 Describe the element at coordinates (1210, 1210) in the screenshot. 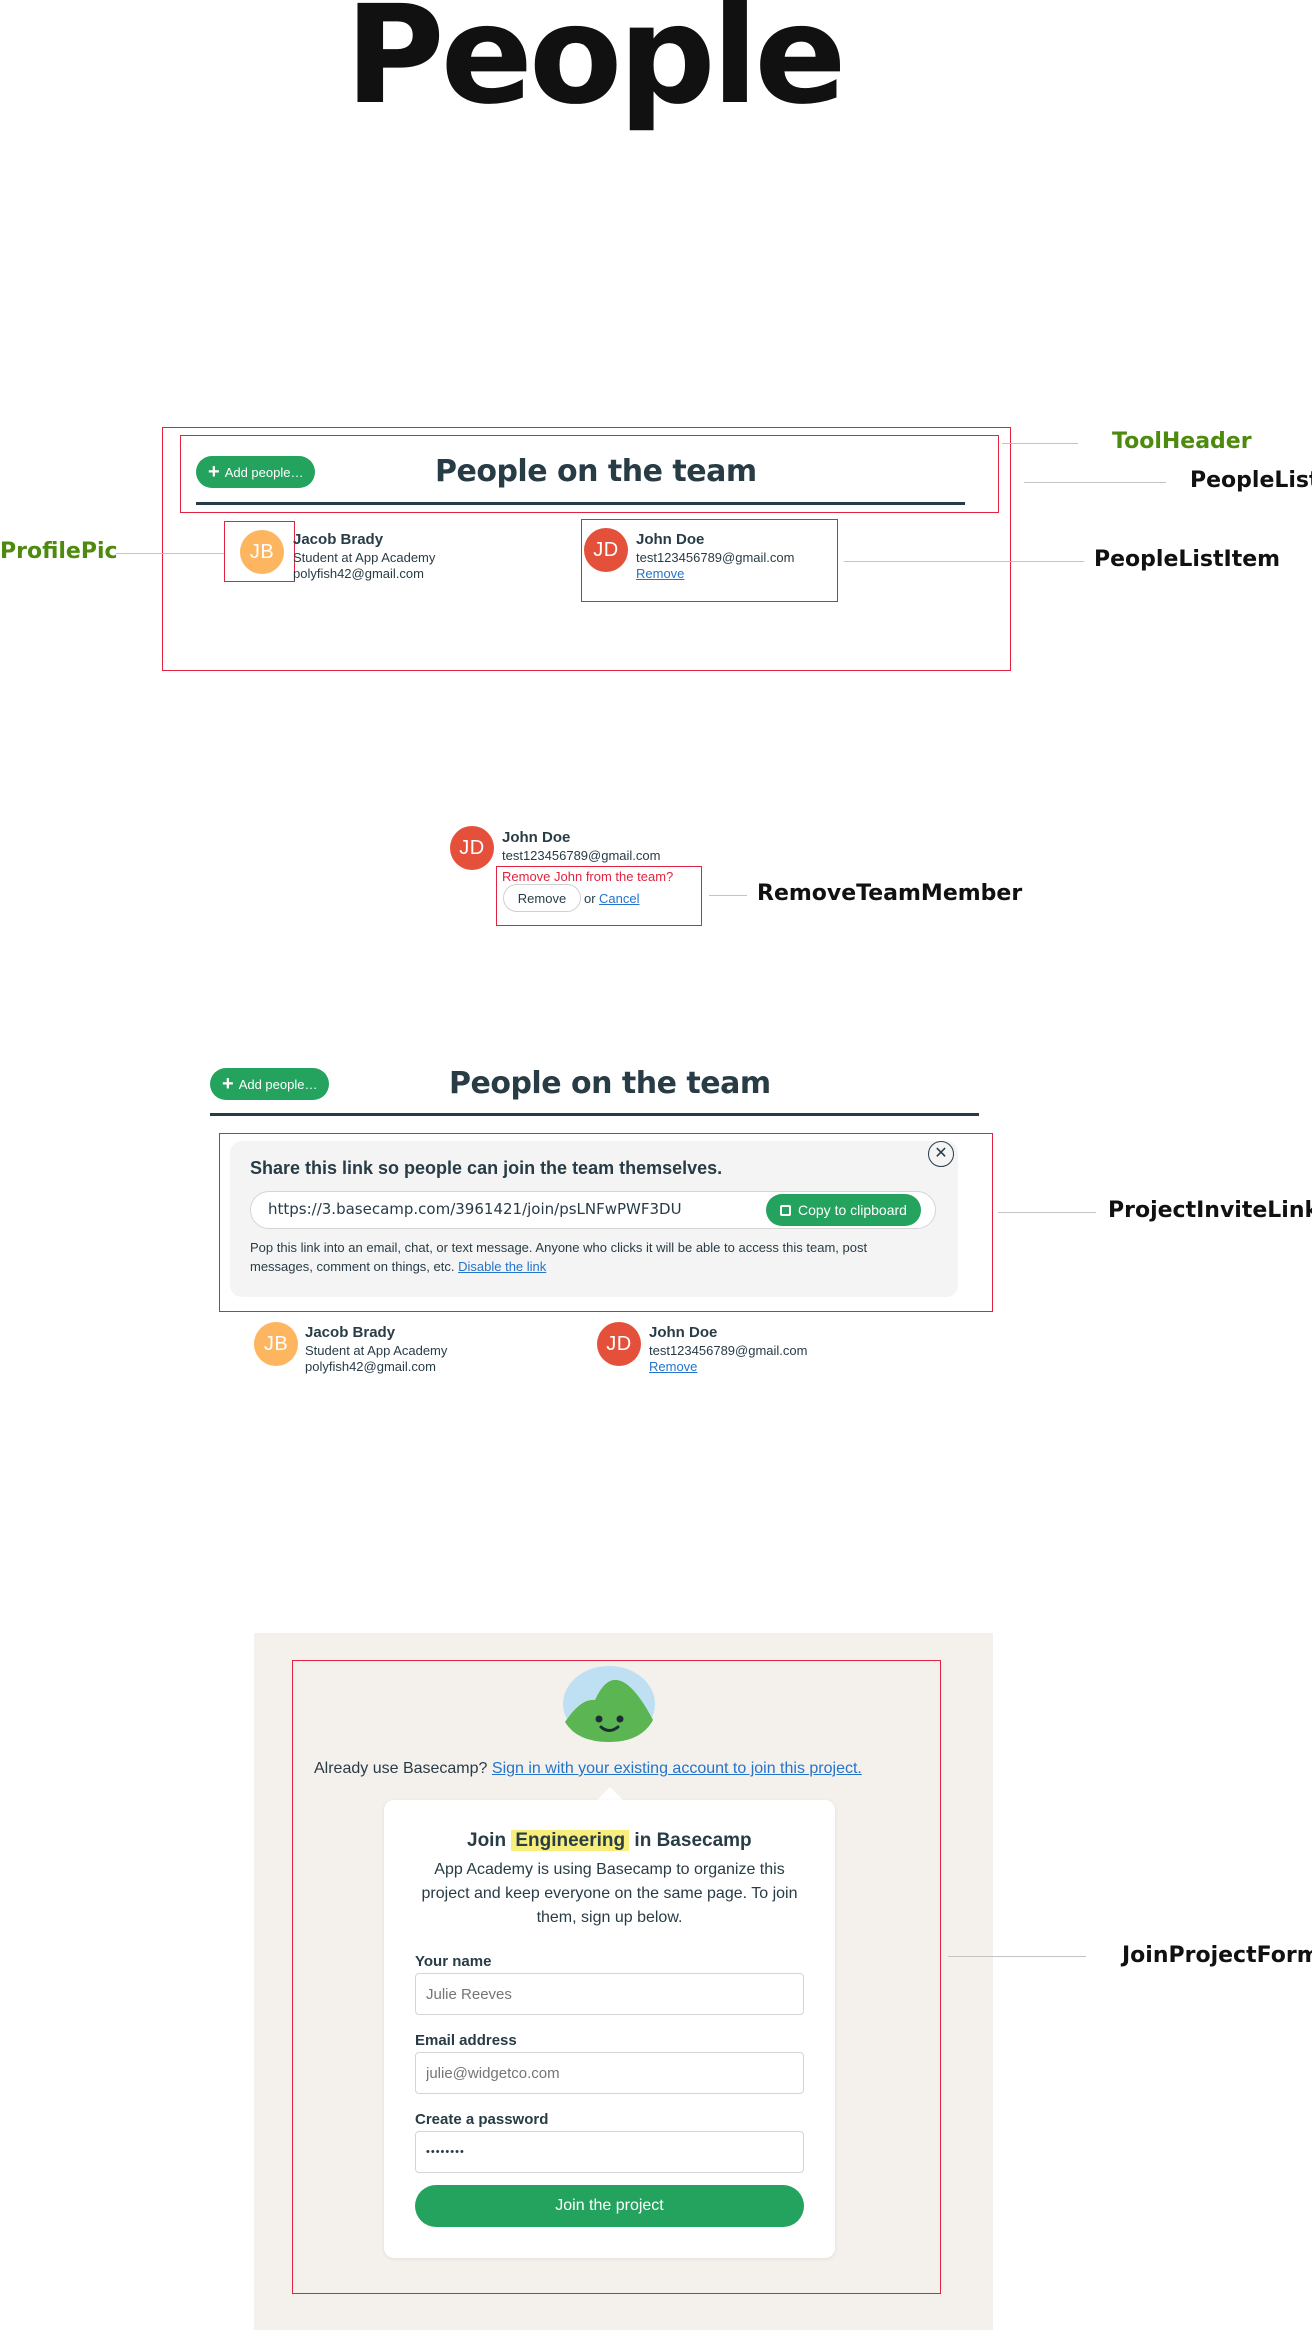

I see `project-invite-link-callout: ProjectInviteLink` at that location.